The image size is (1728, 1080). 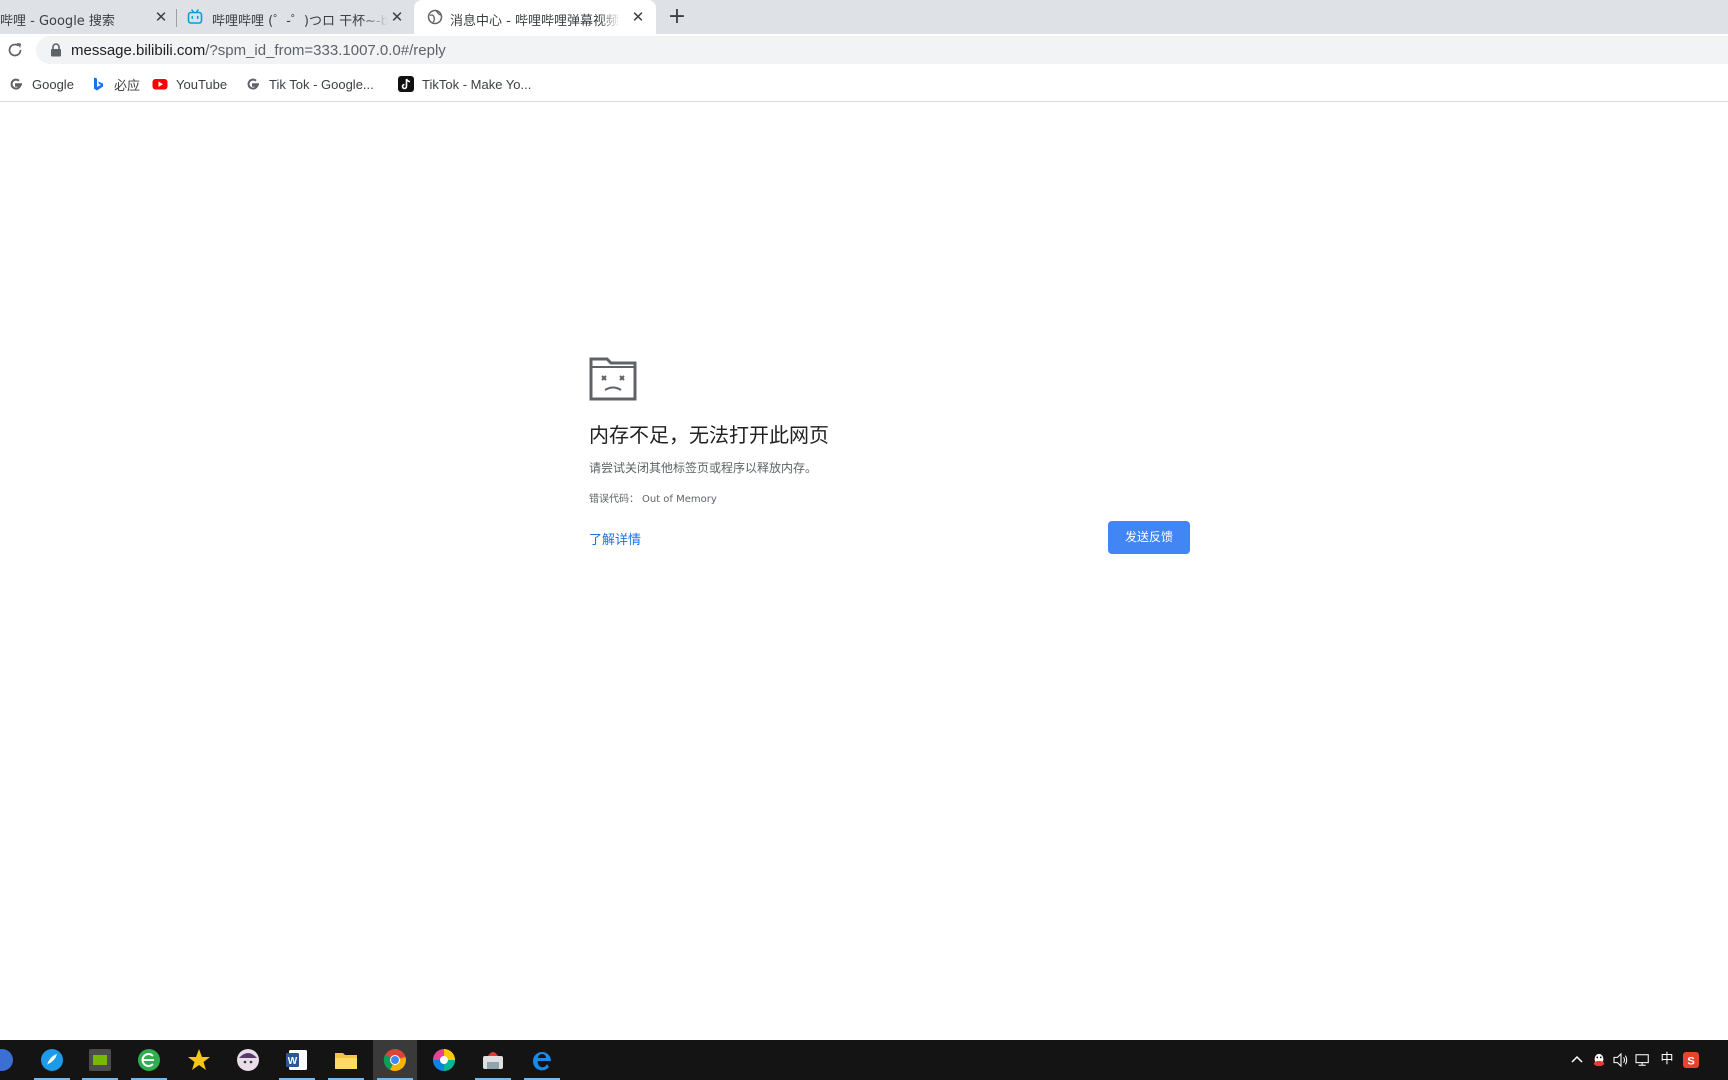 I want to click on green-browser-icon, so click(x=149, y=1060).